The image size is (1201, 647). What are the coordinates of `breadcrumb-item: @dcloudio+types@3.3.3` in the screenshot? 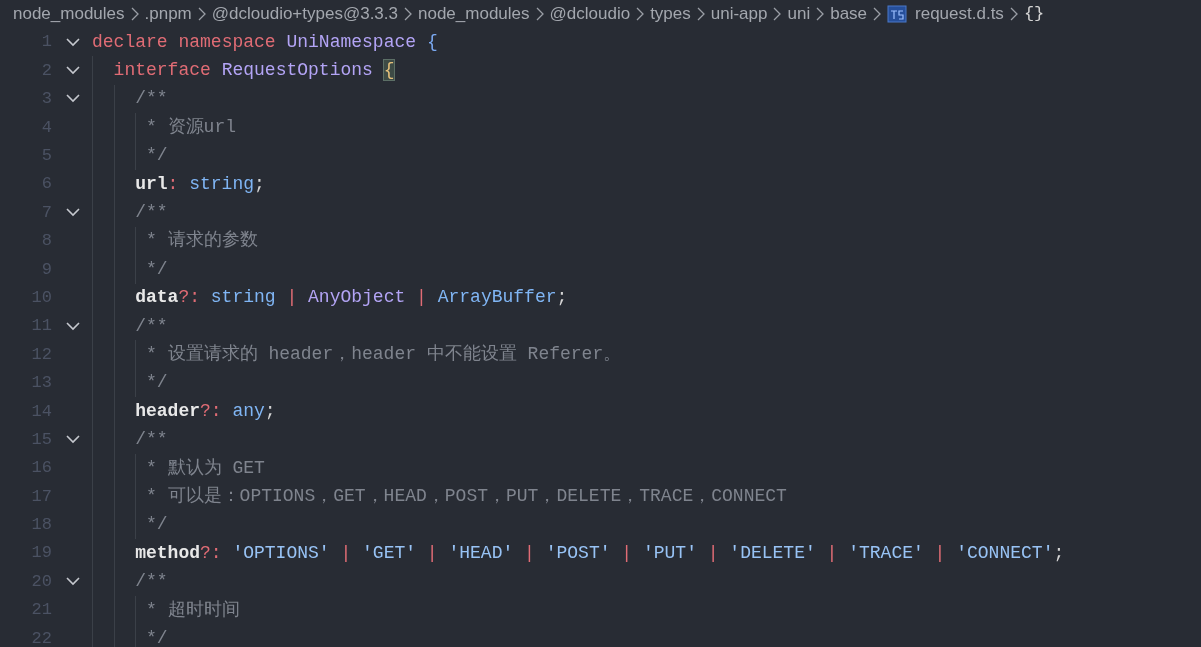 It's located at (304, 14).